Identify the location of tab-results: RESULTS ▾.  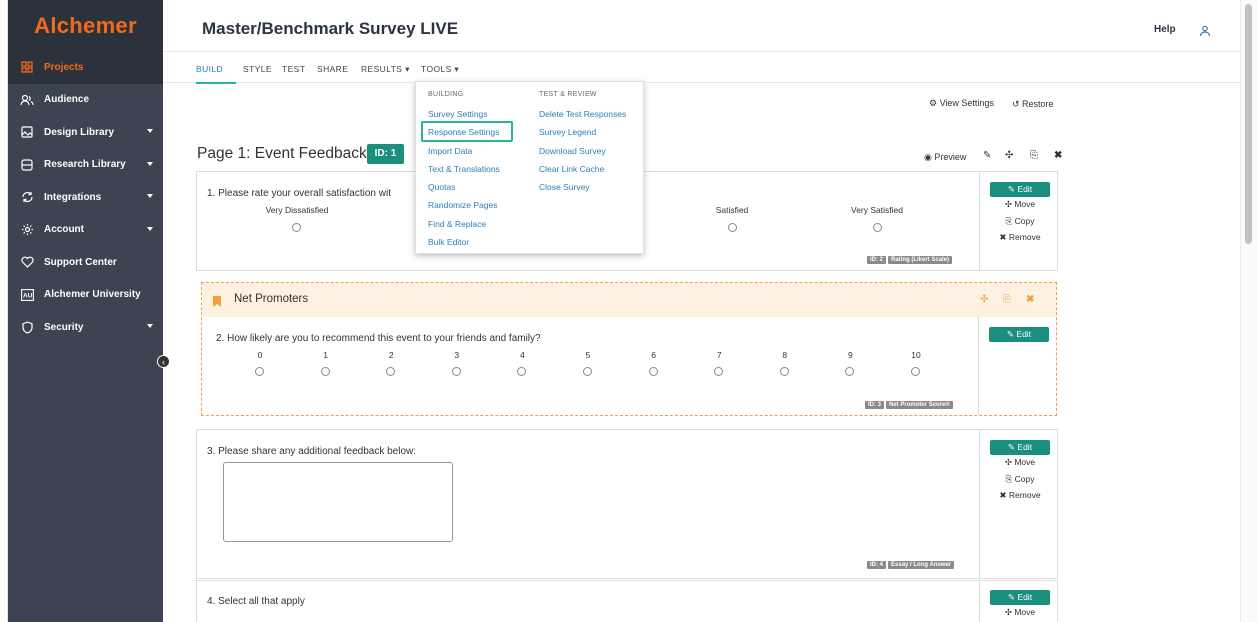
(385, 69).